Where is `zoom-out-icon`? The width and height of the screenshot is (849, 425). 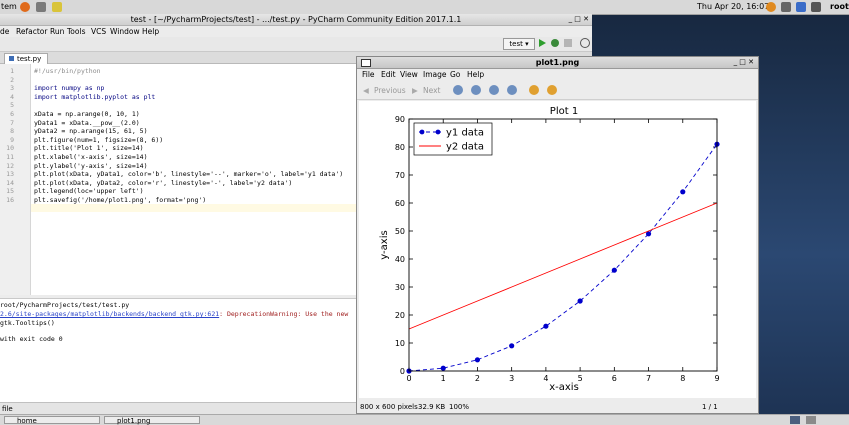
zoom-out-icon is located at coordinates (476, 90).